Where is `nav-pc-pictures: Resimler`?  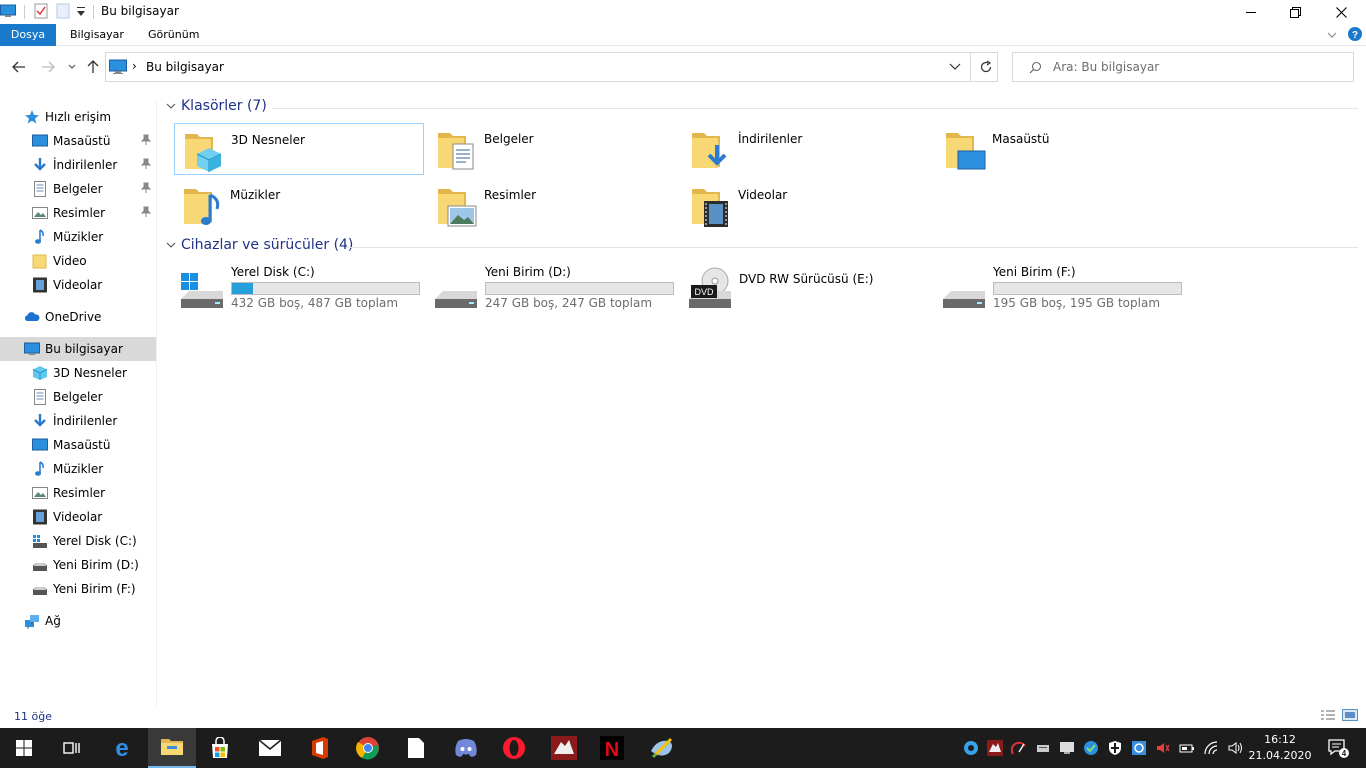 nav-pc-pictures: Resimler is located at coordinates (78, 493).